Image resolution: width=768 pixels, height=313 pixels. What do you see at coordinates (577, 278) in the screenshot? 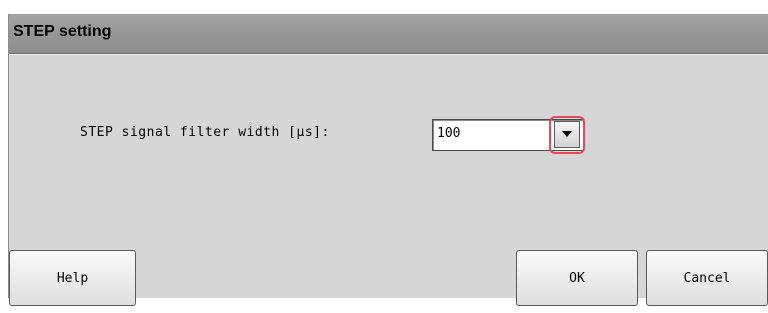
I see `ok-button: OK` at bounding box center [577, 278].